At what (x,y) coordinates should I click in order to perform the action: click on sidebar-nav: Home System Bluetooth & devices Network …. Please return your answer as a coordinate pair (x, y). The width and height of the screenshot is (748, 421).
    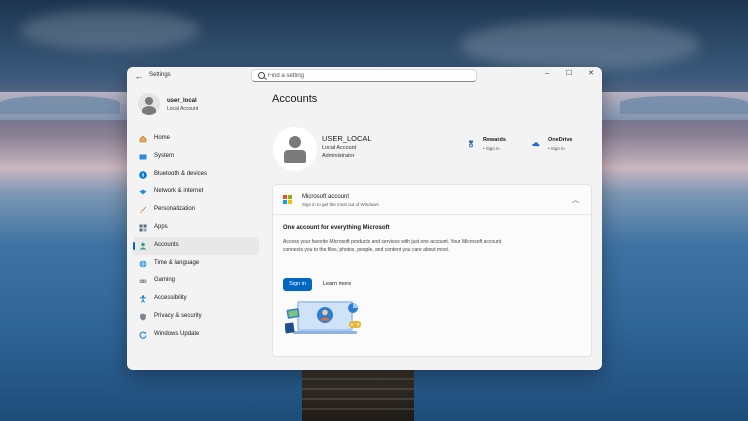
    Looking at the image, I should click on (196, 237).